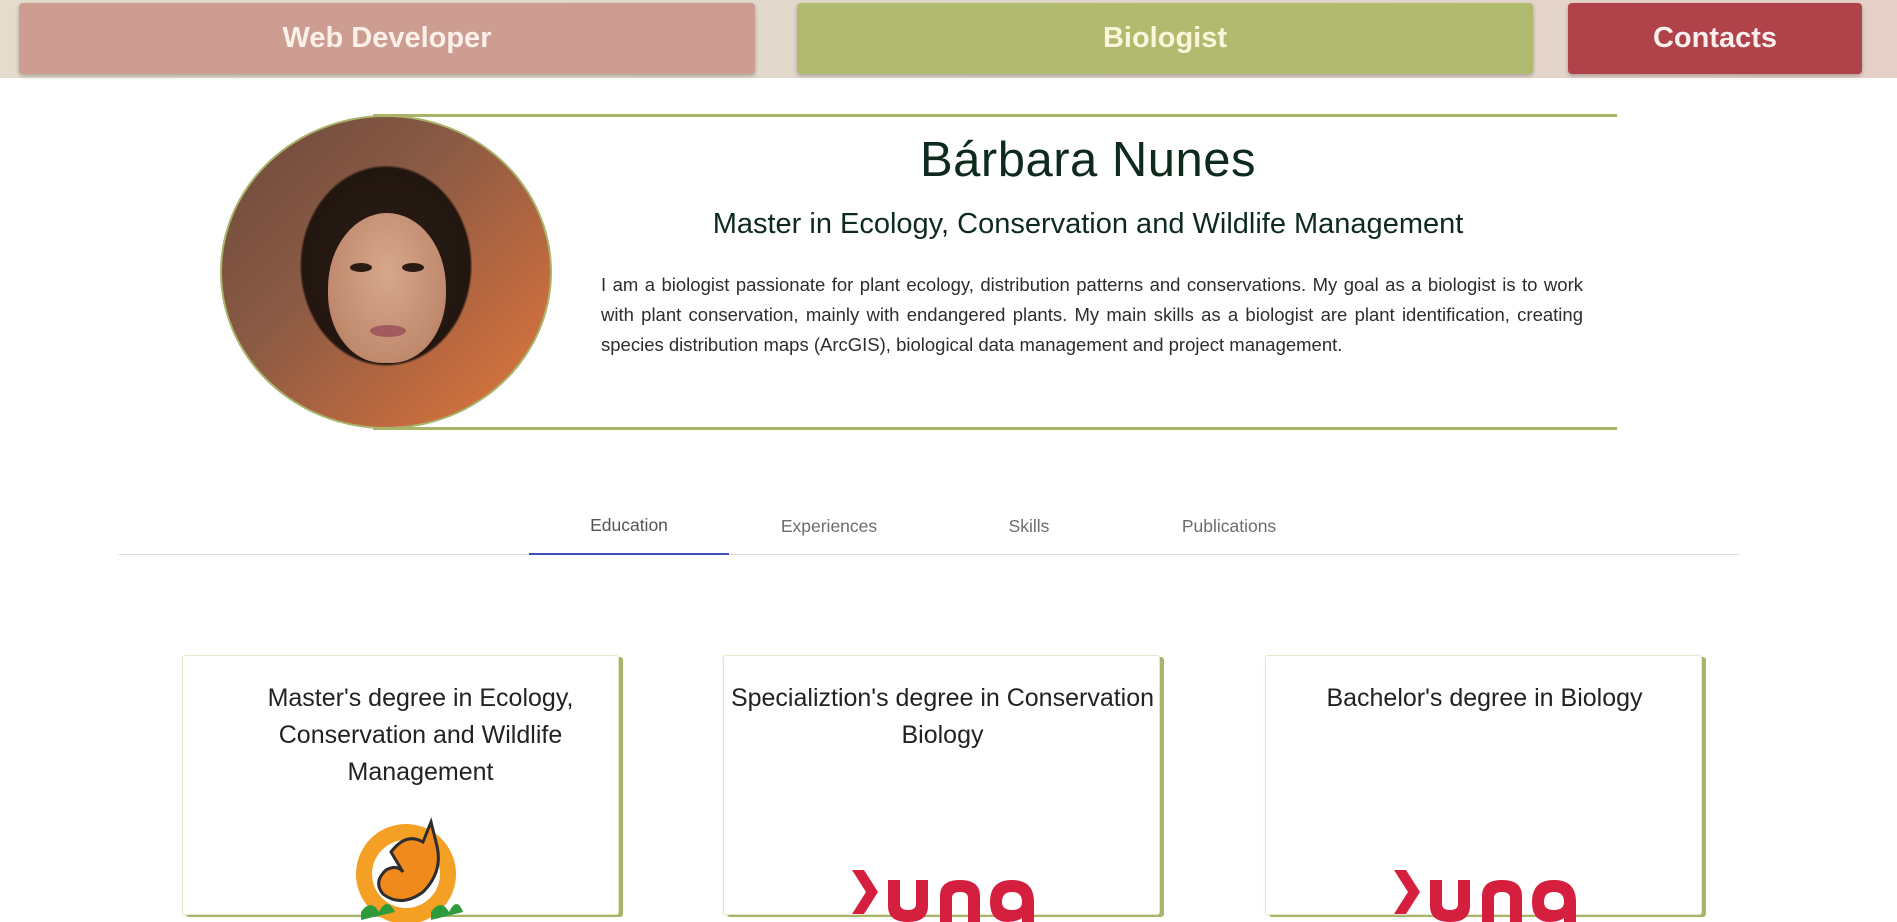  I want to click on tab-publications: Publications, so click(1229, 526).